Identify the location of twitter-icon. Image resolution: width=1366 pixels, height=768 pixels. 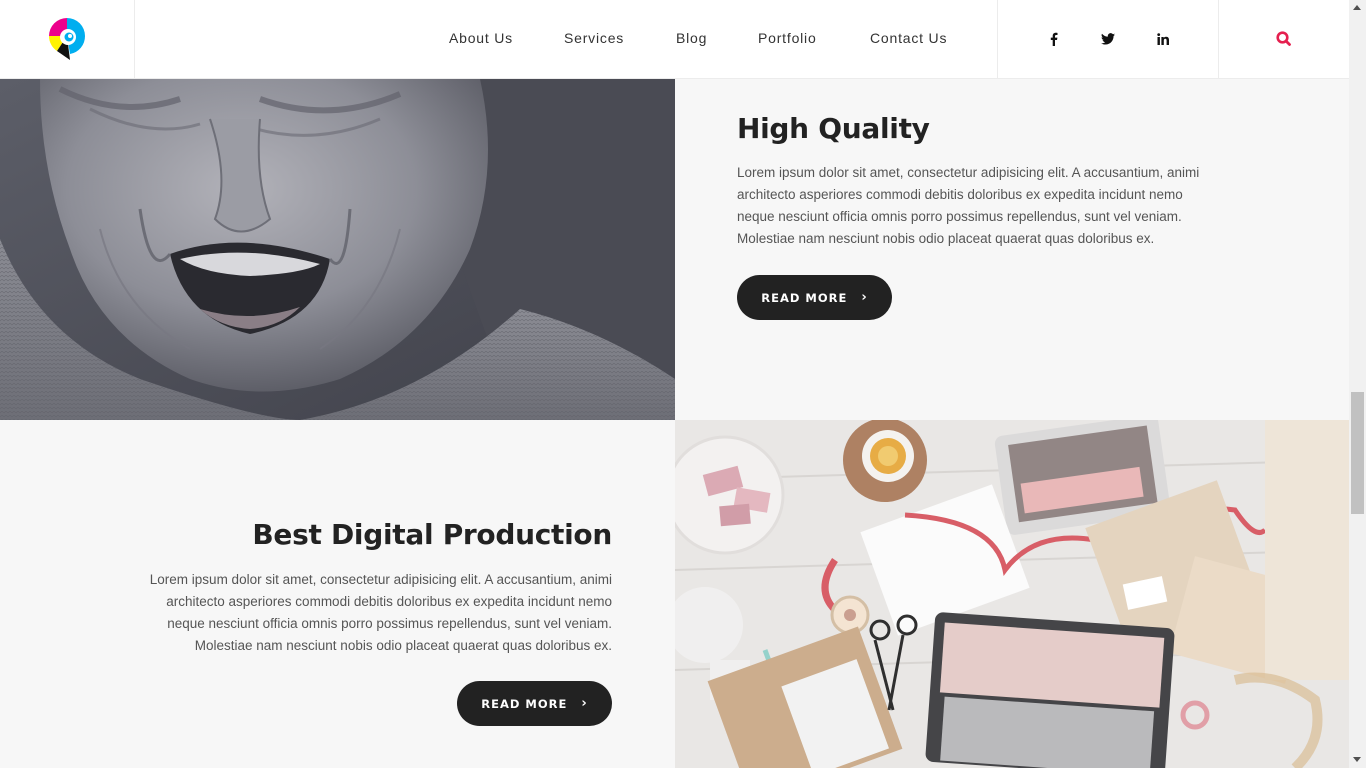
(1108, 39).